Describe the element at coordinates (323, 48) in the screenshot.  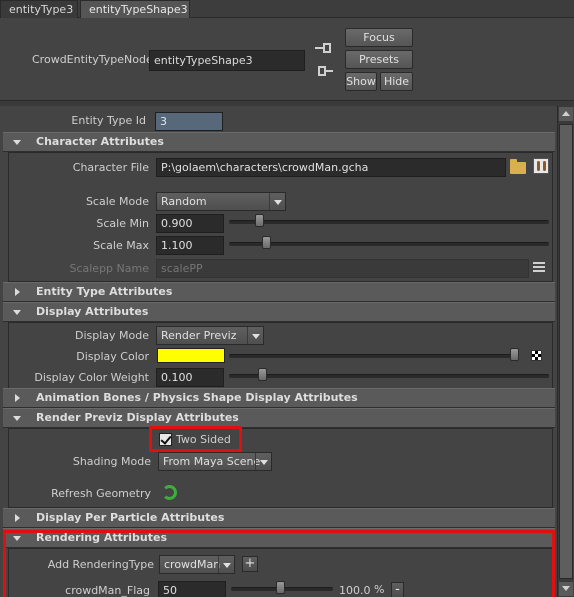
I see `input-connection-icon` at that location.